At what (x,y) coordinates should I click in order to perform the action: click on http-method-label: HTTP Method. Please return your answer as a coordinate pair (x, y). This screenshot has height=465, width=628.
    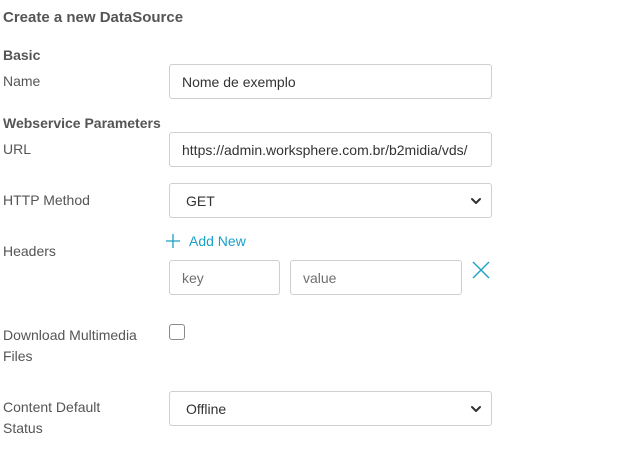
    Looking at the image, I should click on (46, 200).